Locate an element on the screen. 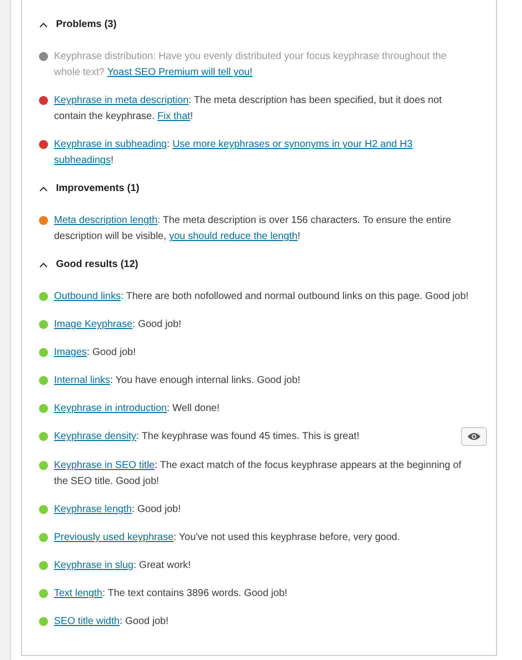 The image size is (522, 660). result-link: Internal links is located at coordinates (82, 380).